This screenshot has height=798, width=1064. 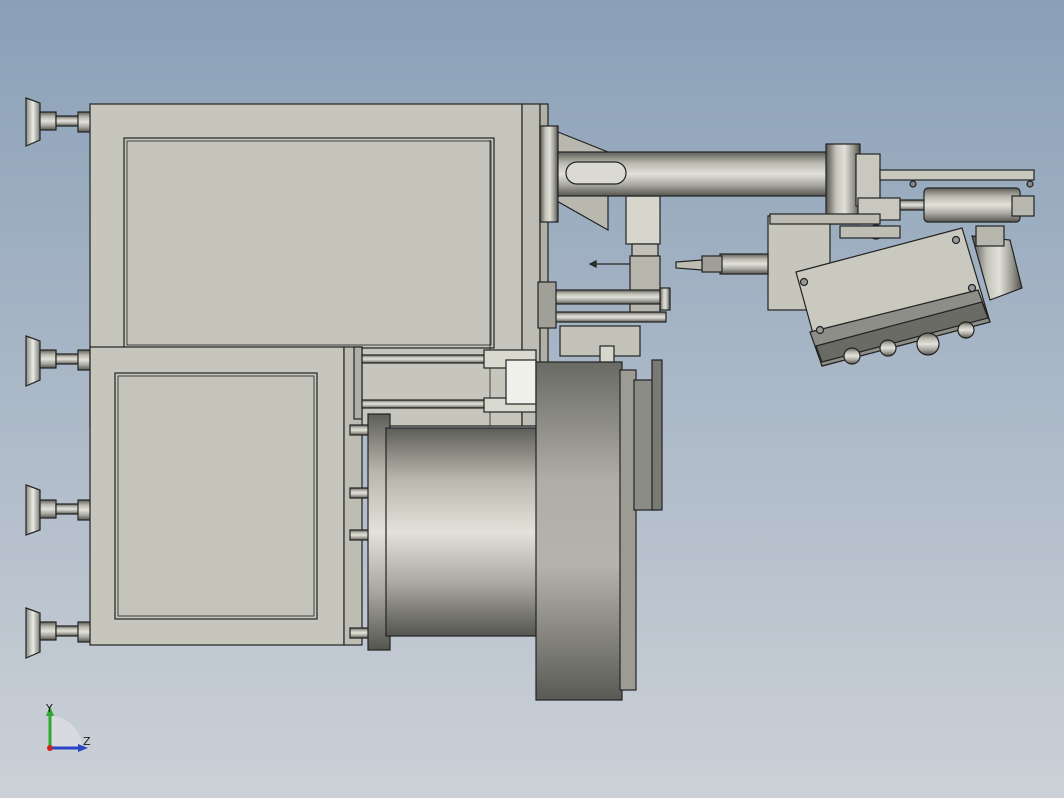 What do you see at coordinates (49, 708) in the screenshot?
I see `triad-y-label: Y` at bounding box center [49, 708].